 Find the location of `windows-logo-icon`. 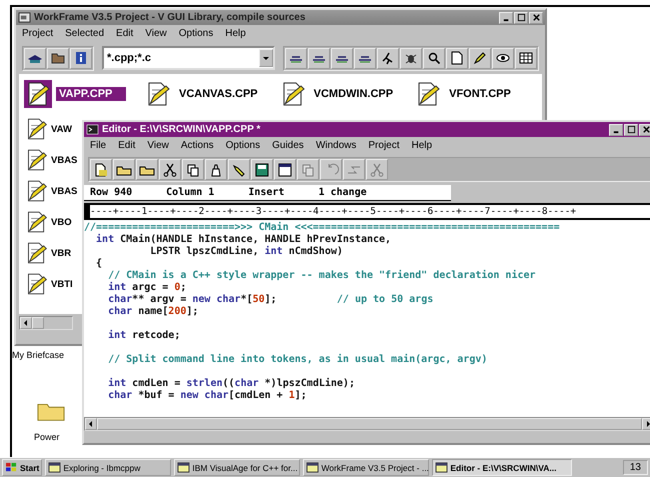

windows-logo-icon is located at coordinates (11, 467).